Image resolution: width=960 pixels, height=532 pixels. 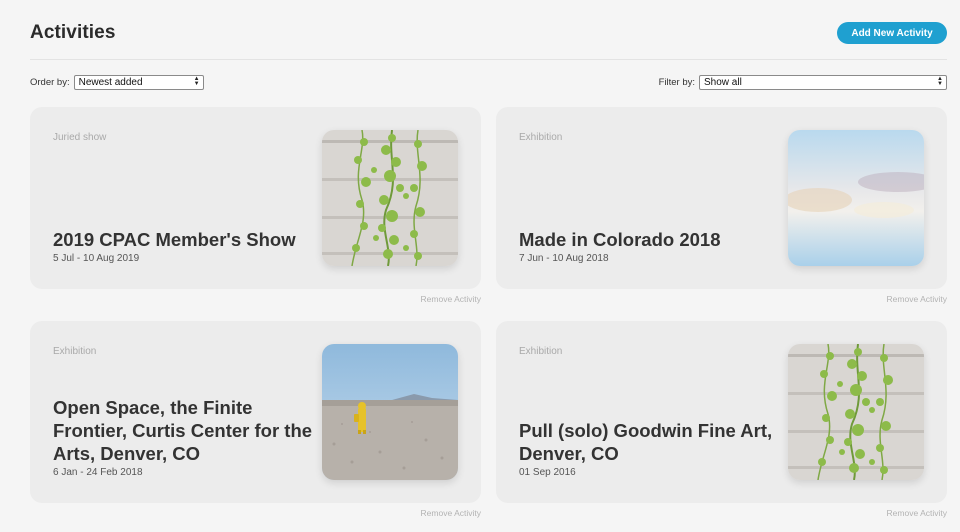 I want to click on order-label: Order by:, so click(x=50, y=82).